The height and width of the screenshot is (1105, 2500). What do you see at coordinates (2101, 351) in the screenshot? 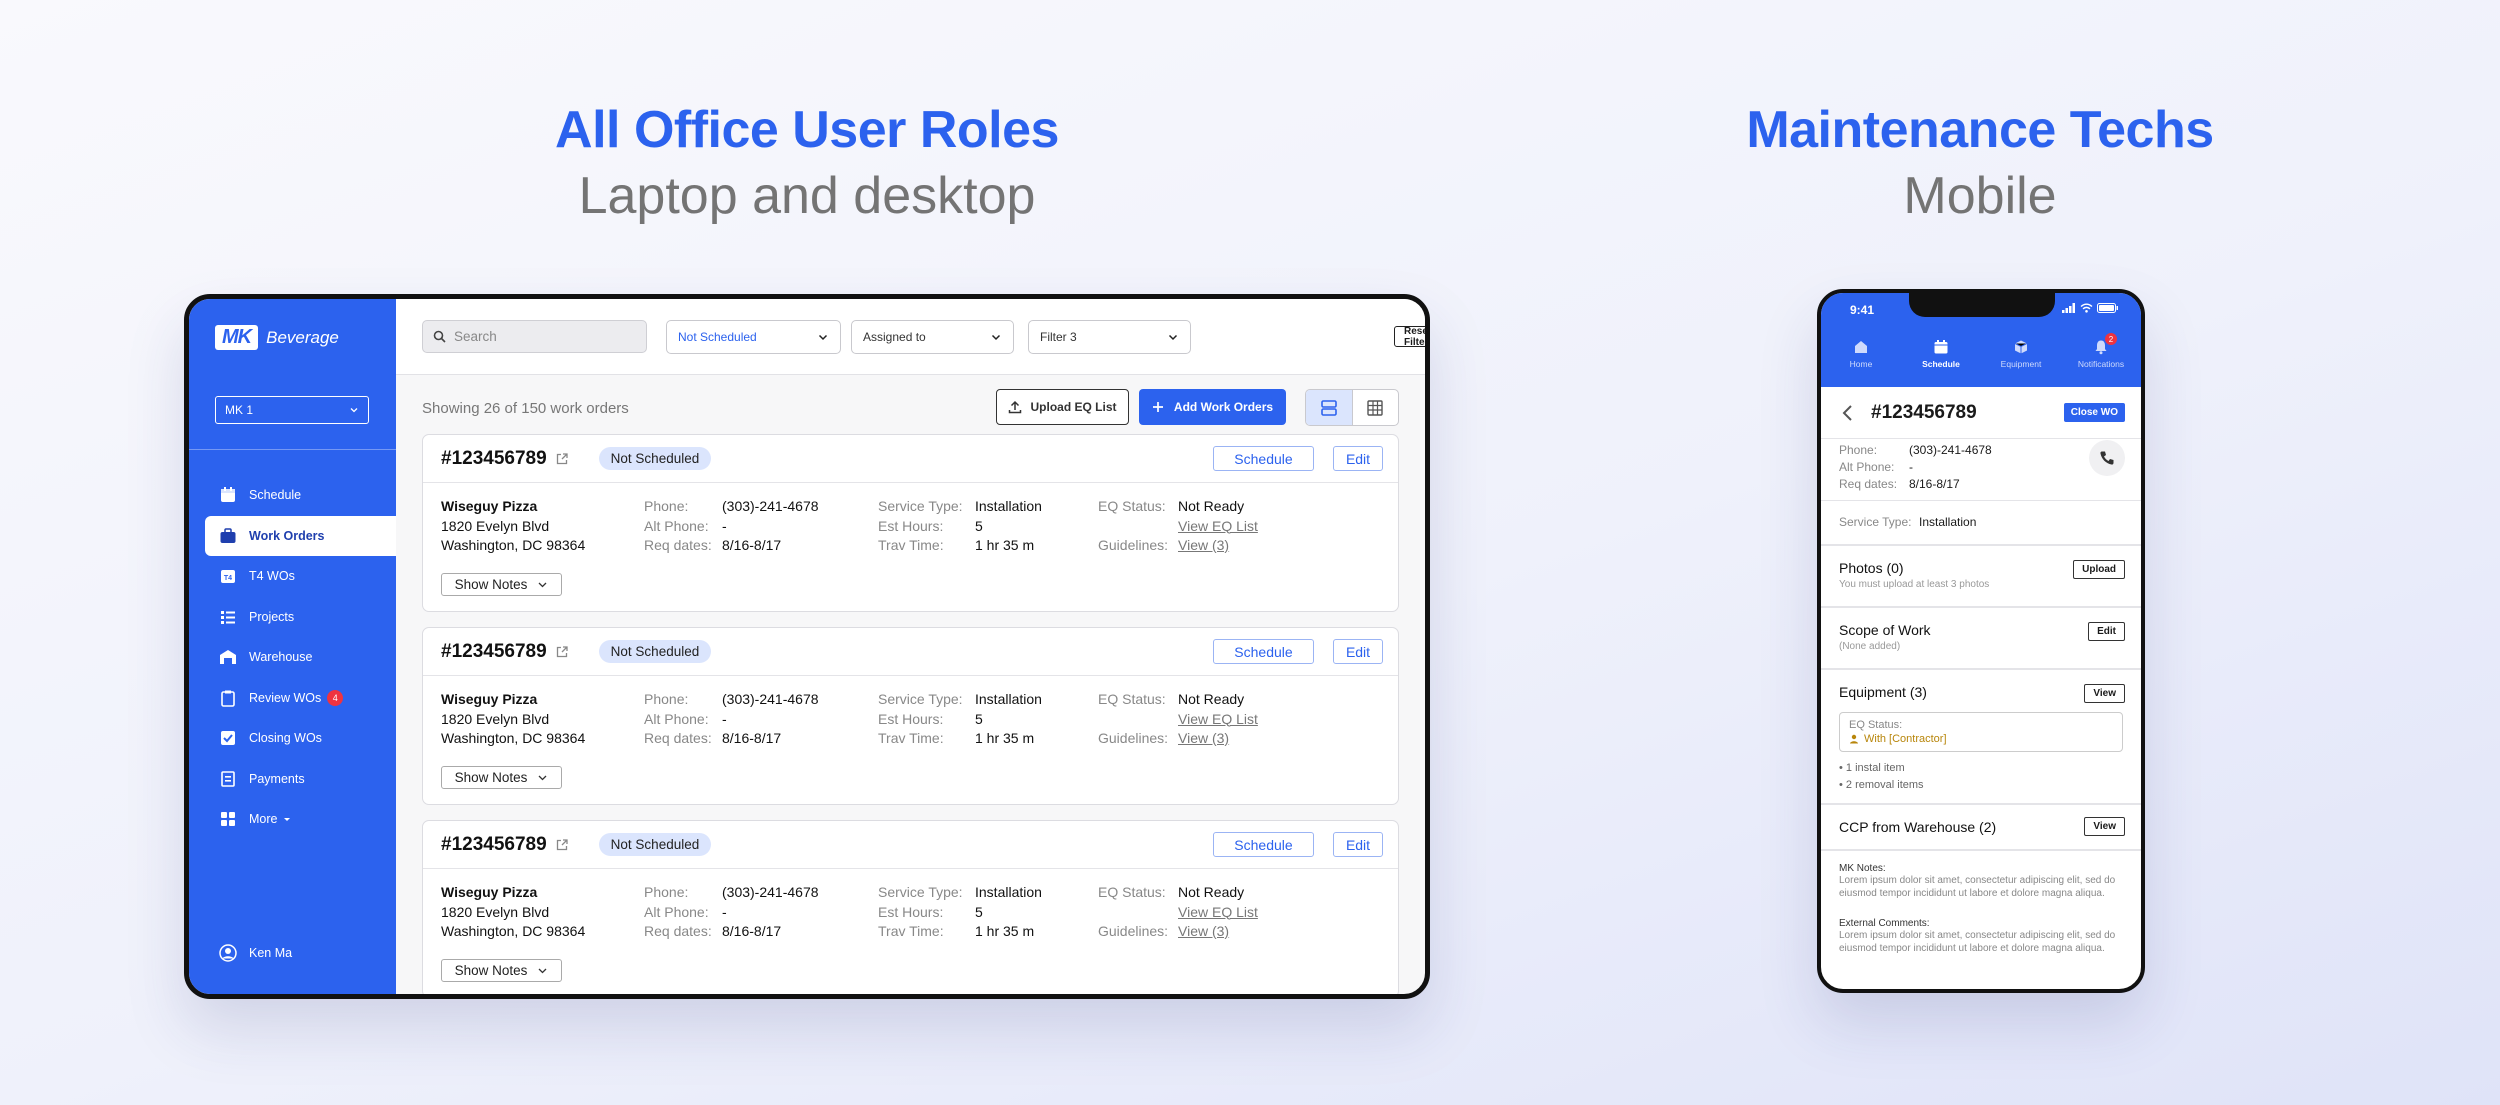
I see `tab-notifications: 2 Notifications` at bounding box center [2101, 351].